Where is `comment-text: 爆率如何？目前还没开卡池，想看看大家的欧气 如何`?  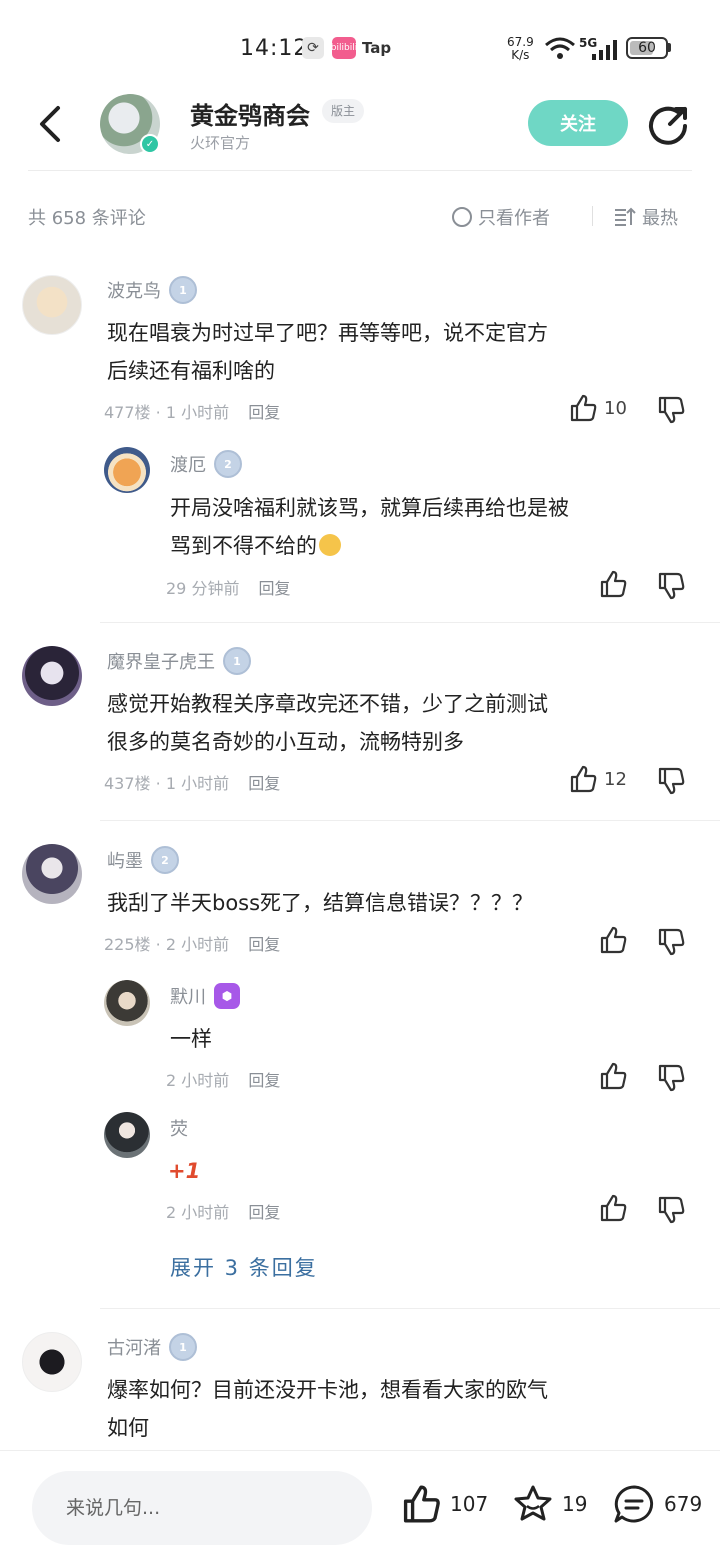 comment-text: 爆率如何？目前还没开卡池，想看看大家的欧气 如何 is located at coordinates (327, 1409).